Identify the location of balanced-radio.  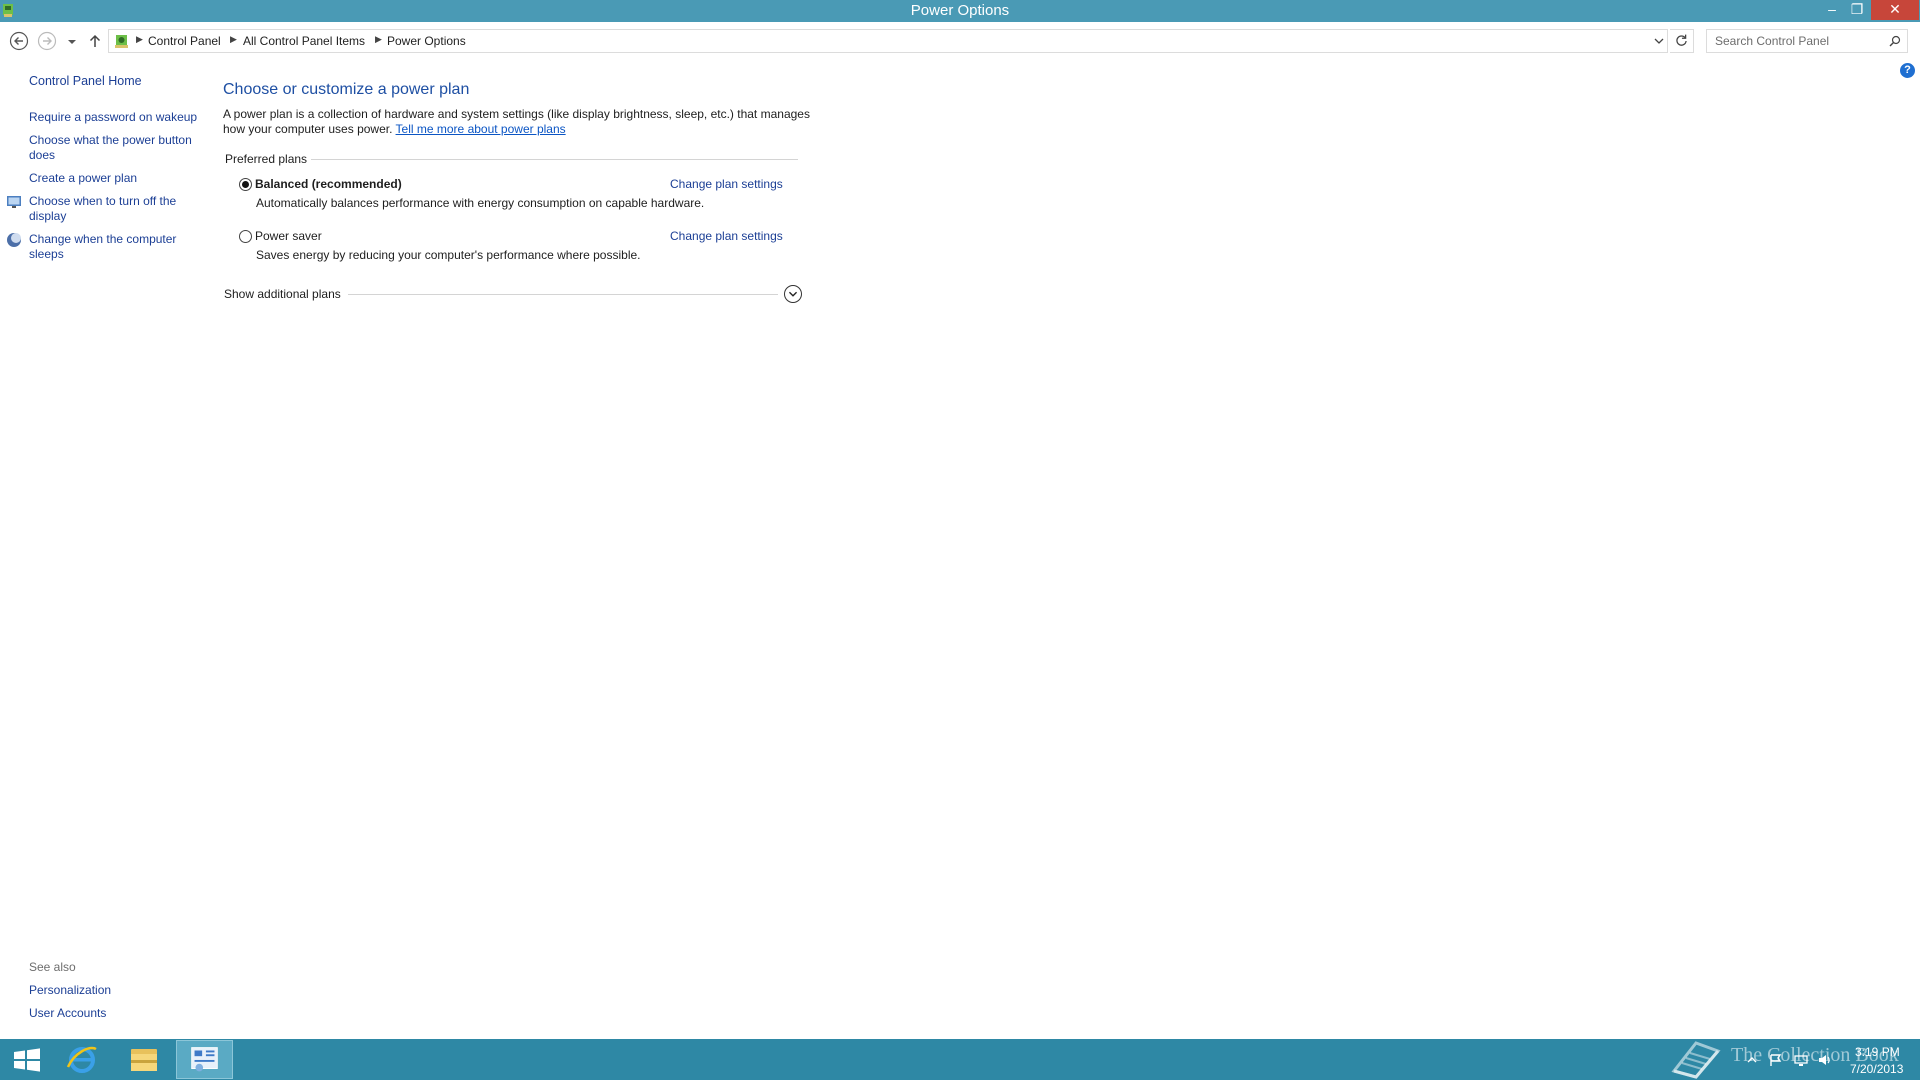
(245, 184).